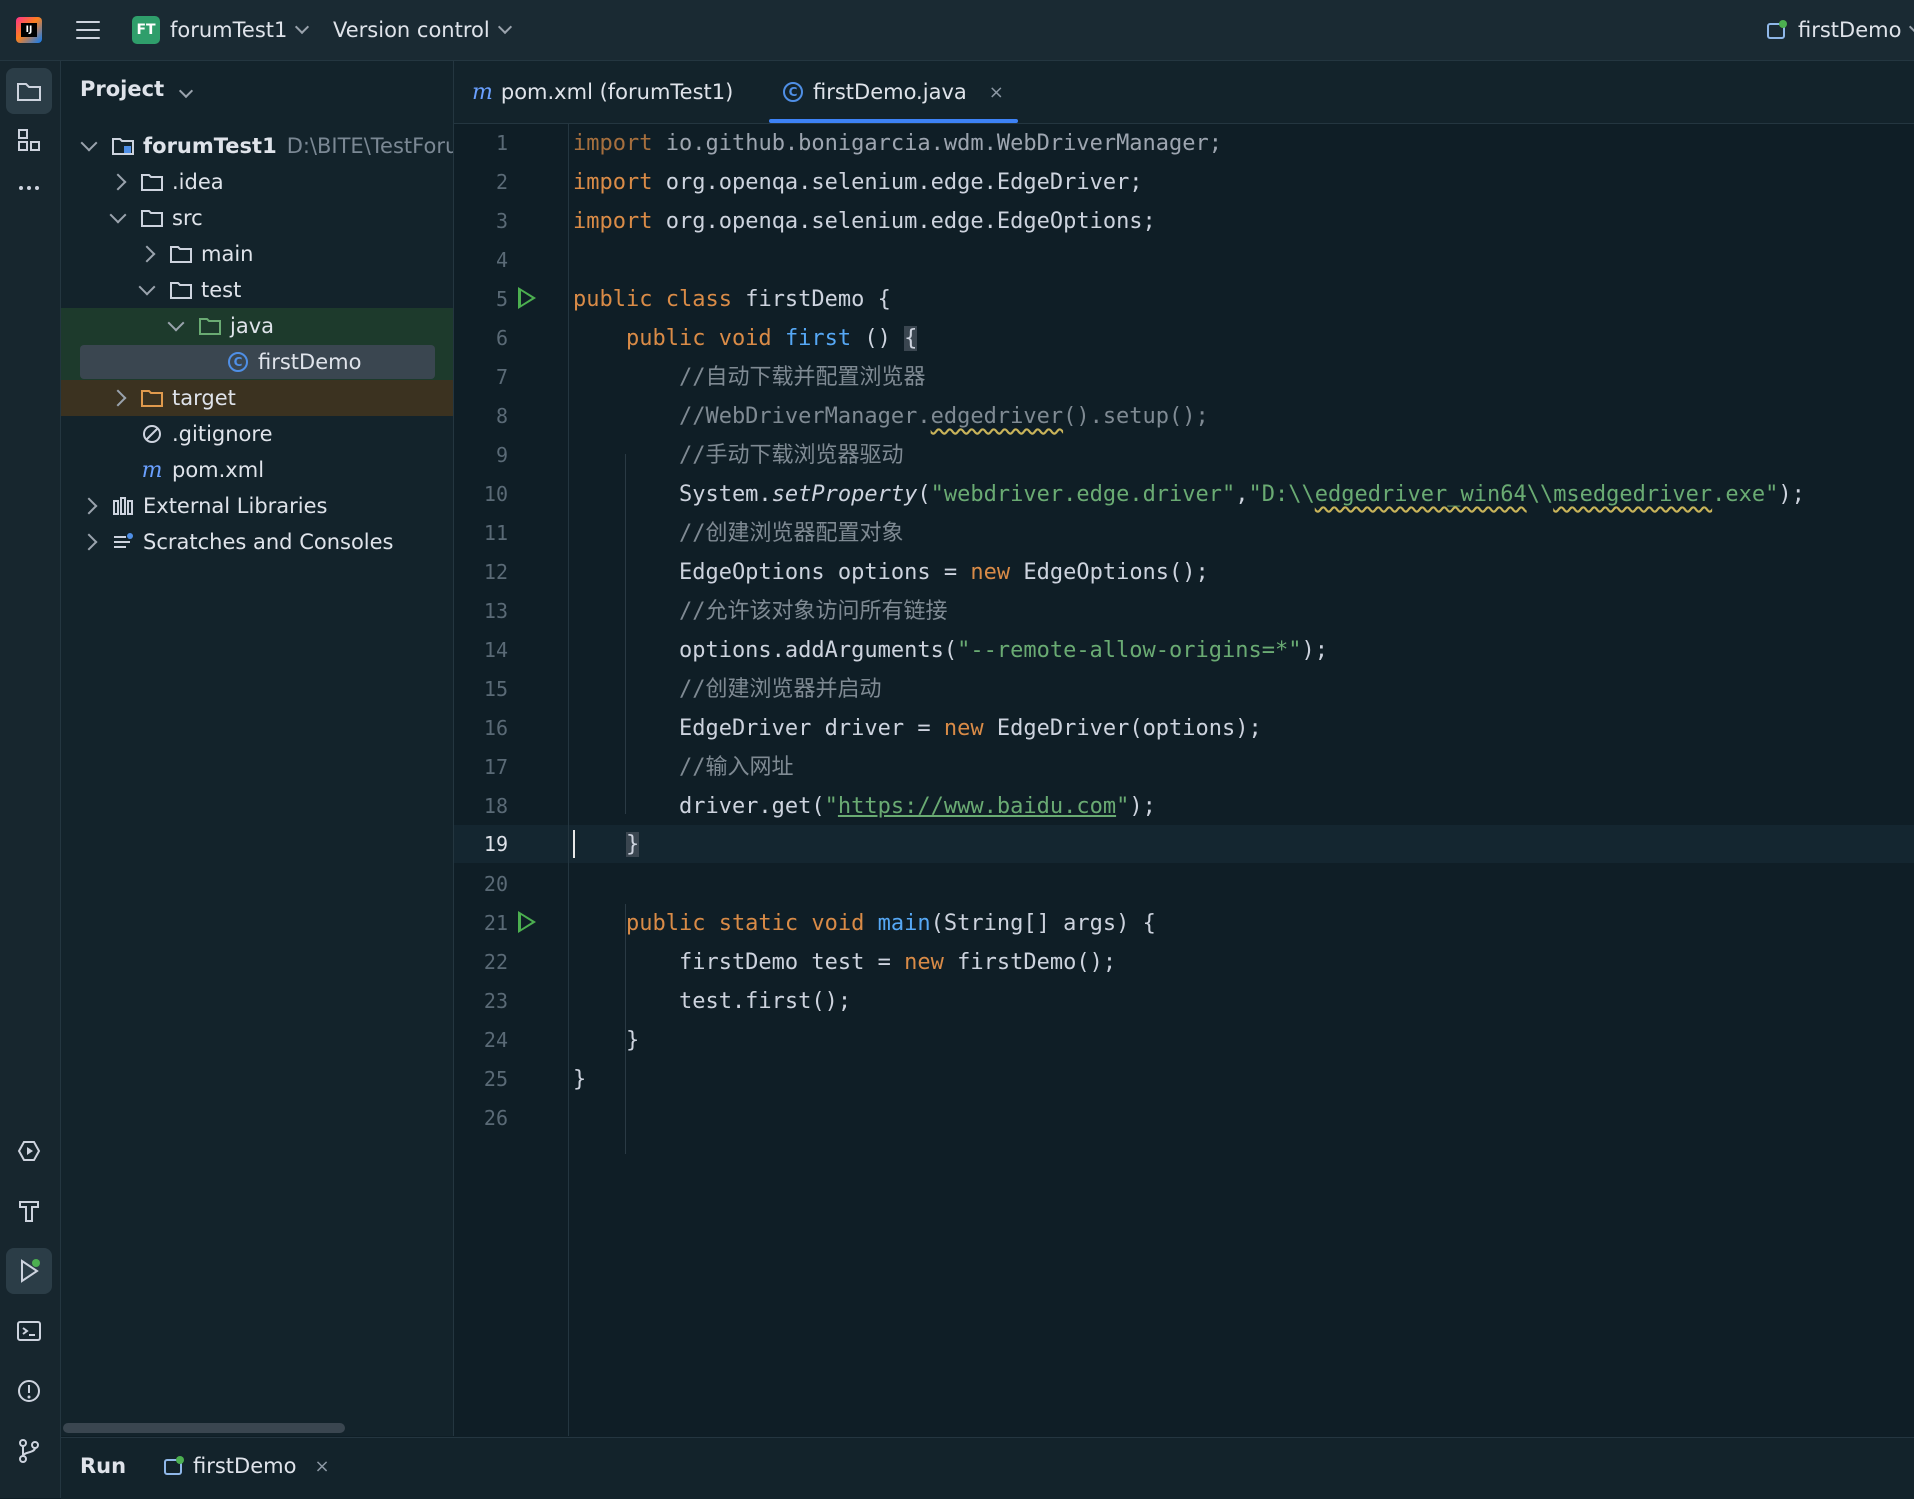 Image resolution: width=1914 pixels, height=1499 pixels. I want to click on gutter-divider, so click(568, 780).